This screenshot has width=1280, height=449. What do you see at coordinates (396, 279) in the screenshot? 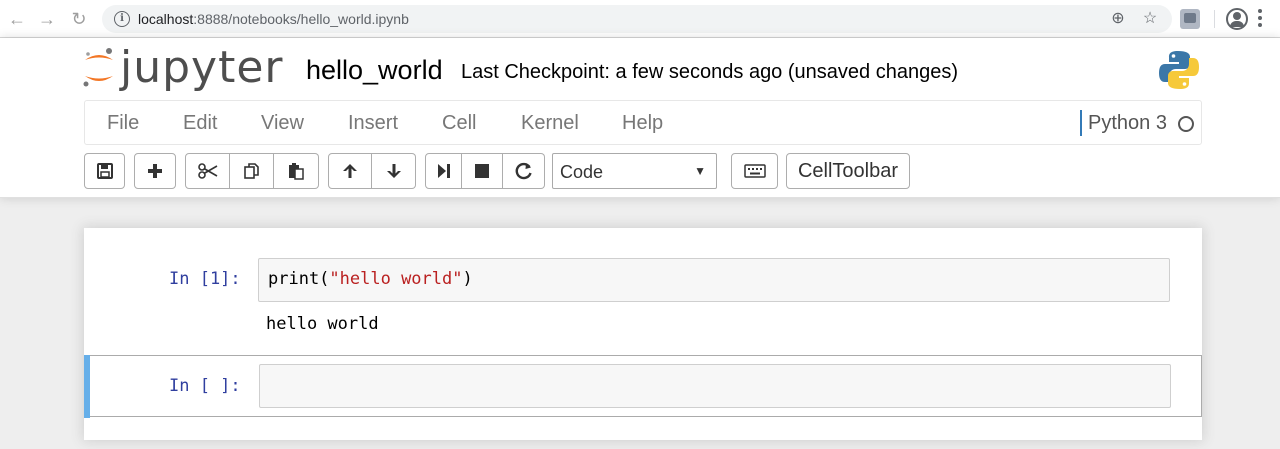
I see `code-string: "hello world"` at bounding box center [396, 279].